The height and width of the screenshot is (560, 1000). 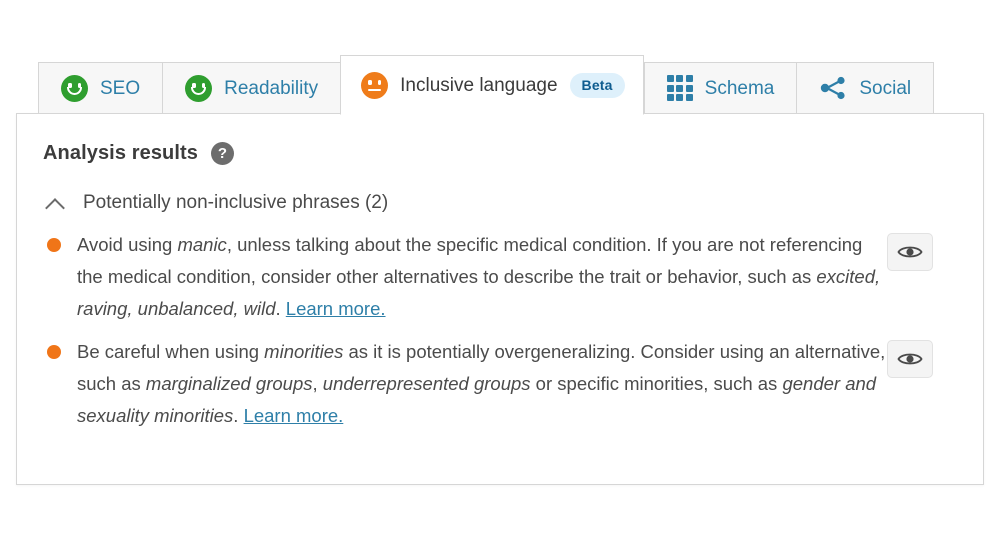 I want to click on tab-seo: SEO, so click(x=100, y=88).